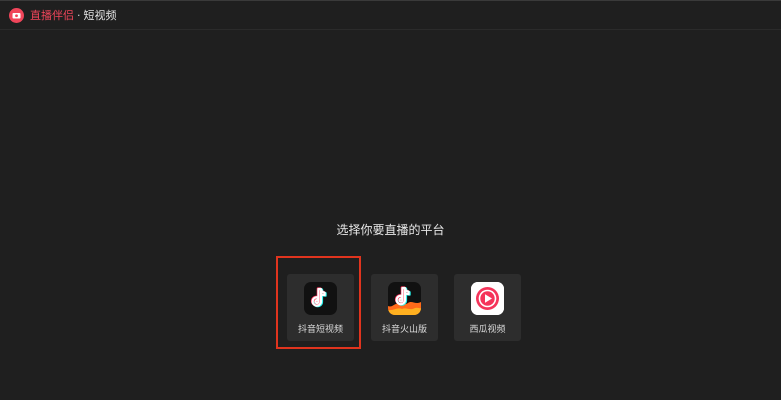  Describe the element at coordinates (390, 15) in the screenshot. I see `title-bar: 直播伴侣 · 短视频` at that location.